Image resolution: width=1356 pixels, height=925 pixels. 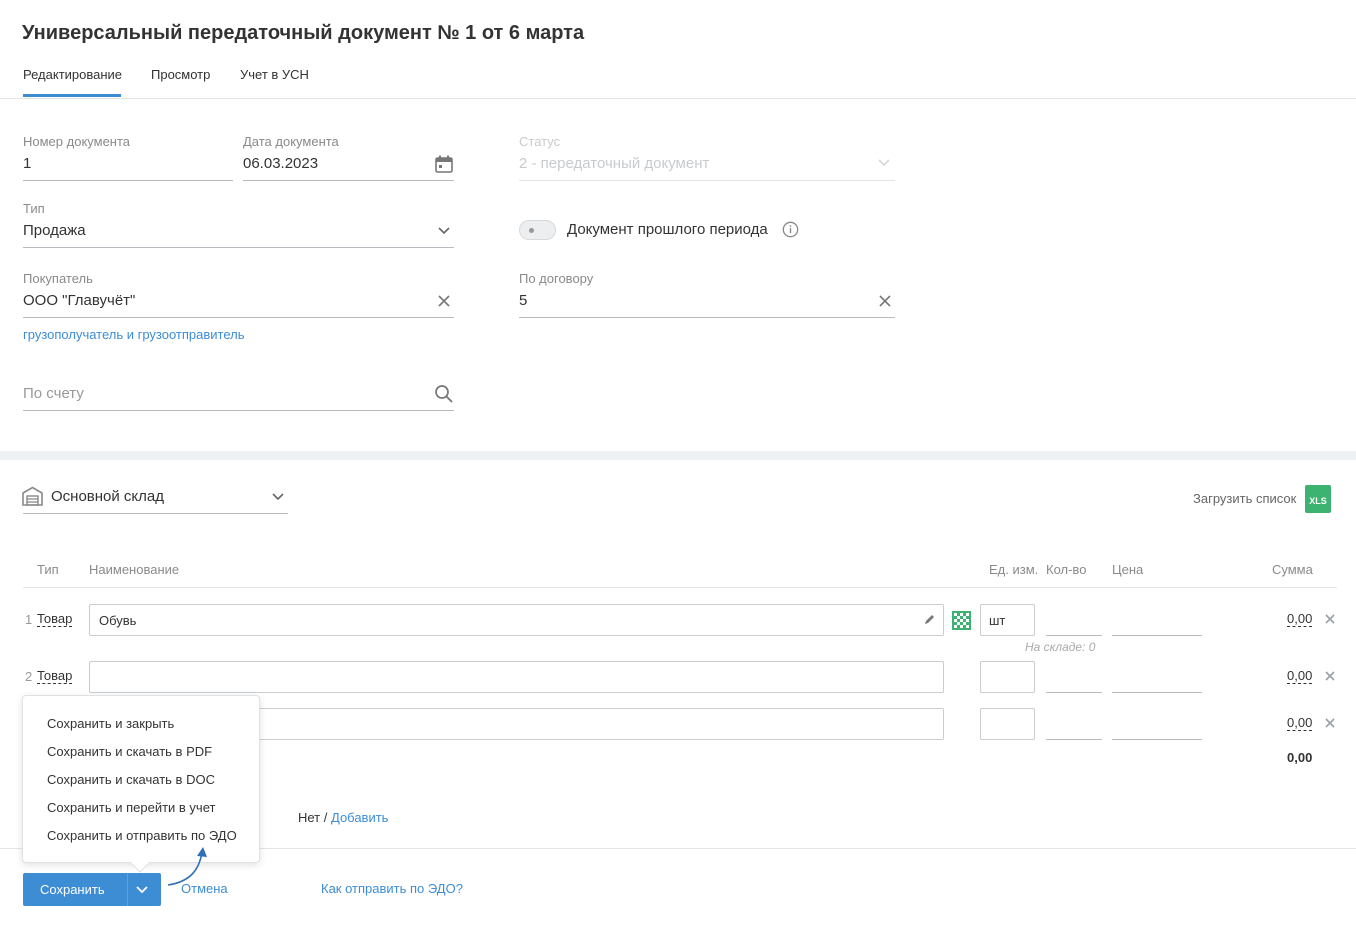 I want to click on toggle-knob, so click(x=531, y=230).